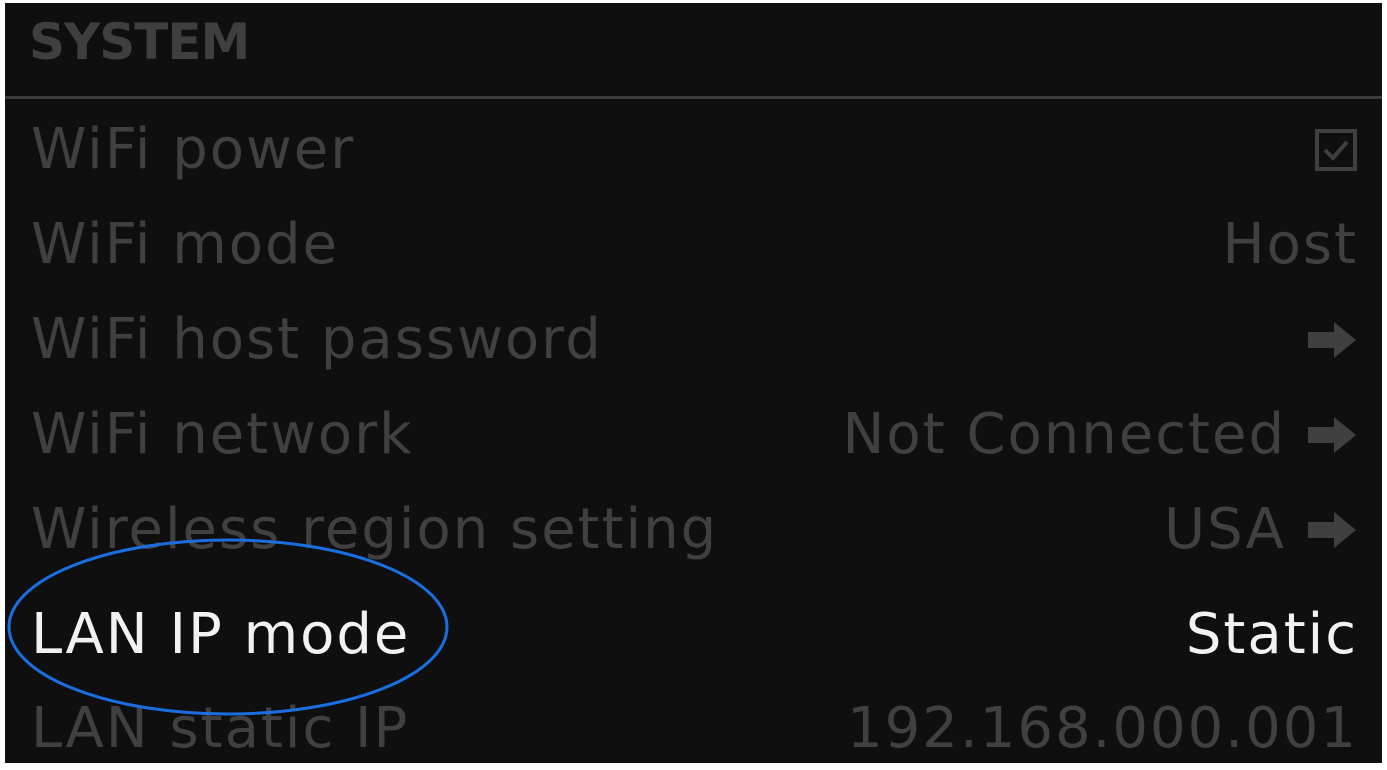  I want to click on checkbox-checked-icon, so click(1336, 150).